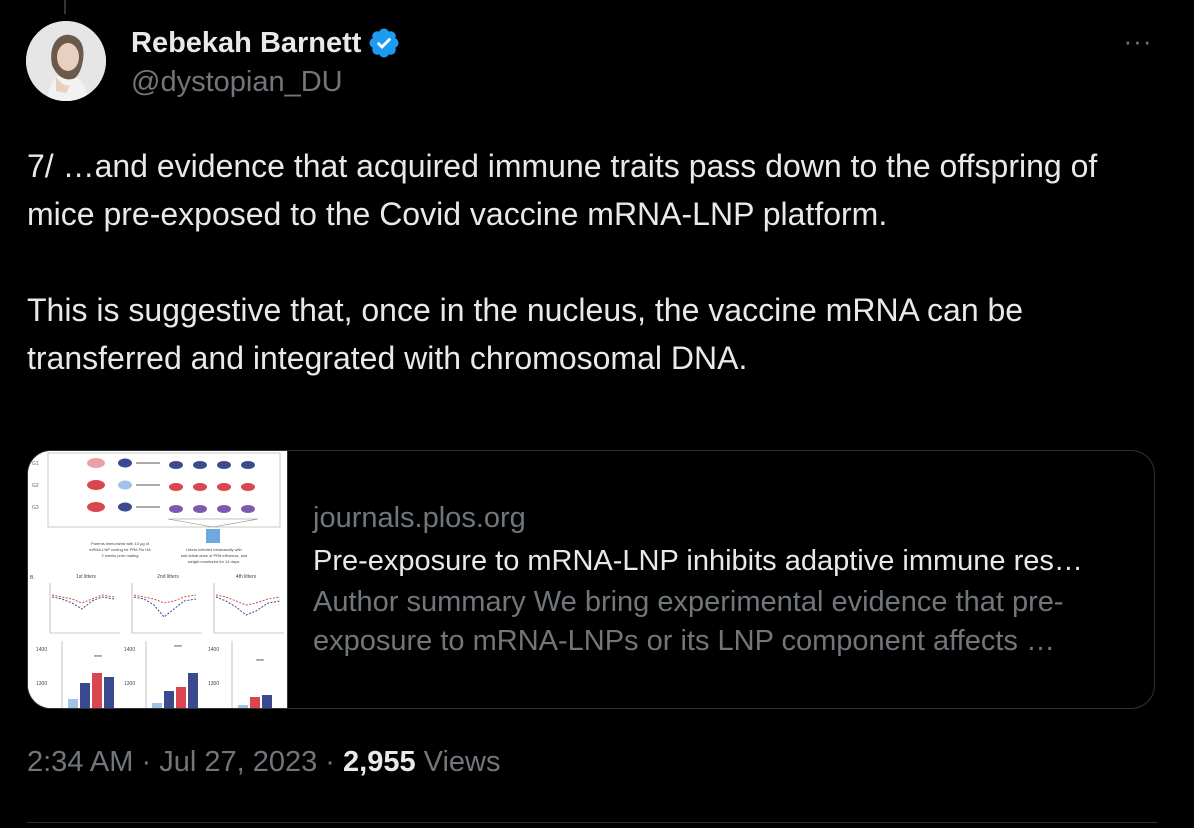  I want to click on thumb-row-label: G1, so click(35, 464).